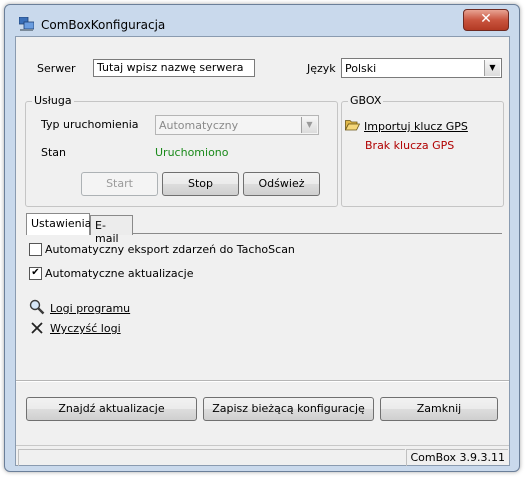 This screenshot has width=525, height=477. What do you see at coordinates (56, 68) in the screenshot?
I see `server-label: Serwer` at bounding box center [56, 68].